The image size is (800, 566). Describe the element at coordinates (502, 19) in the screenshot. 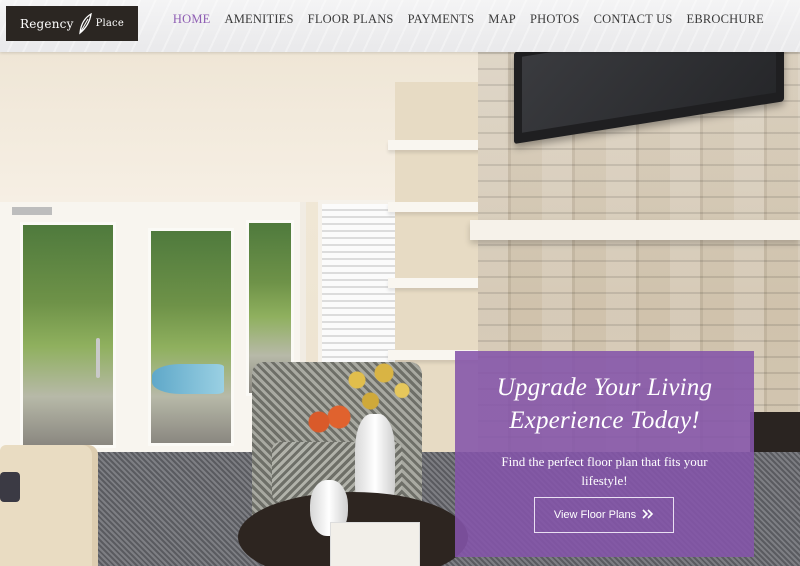

I see `nav-map: MAP` at that location.